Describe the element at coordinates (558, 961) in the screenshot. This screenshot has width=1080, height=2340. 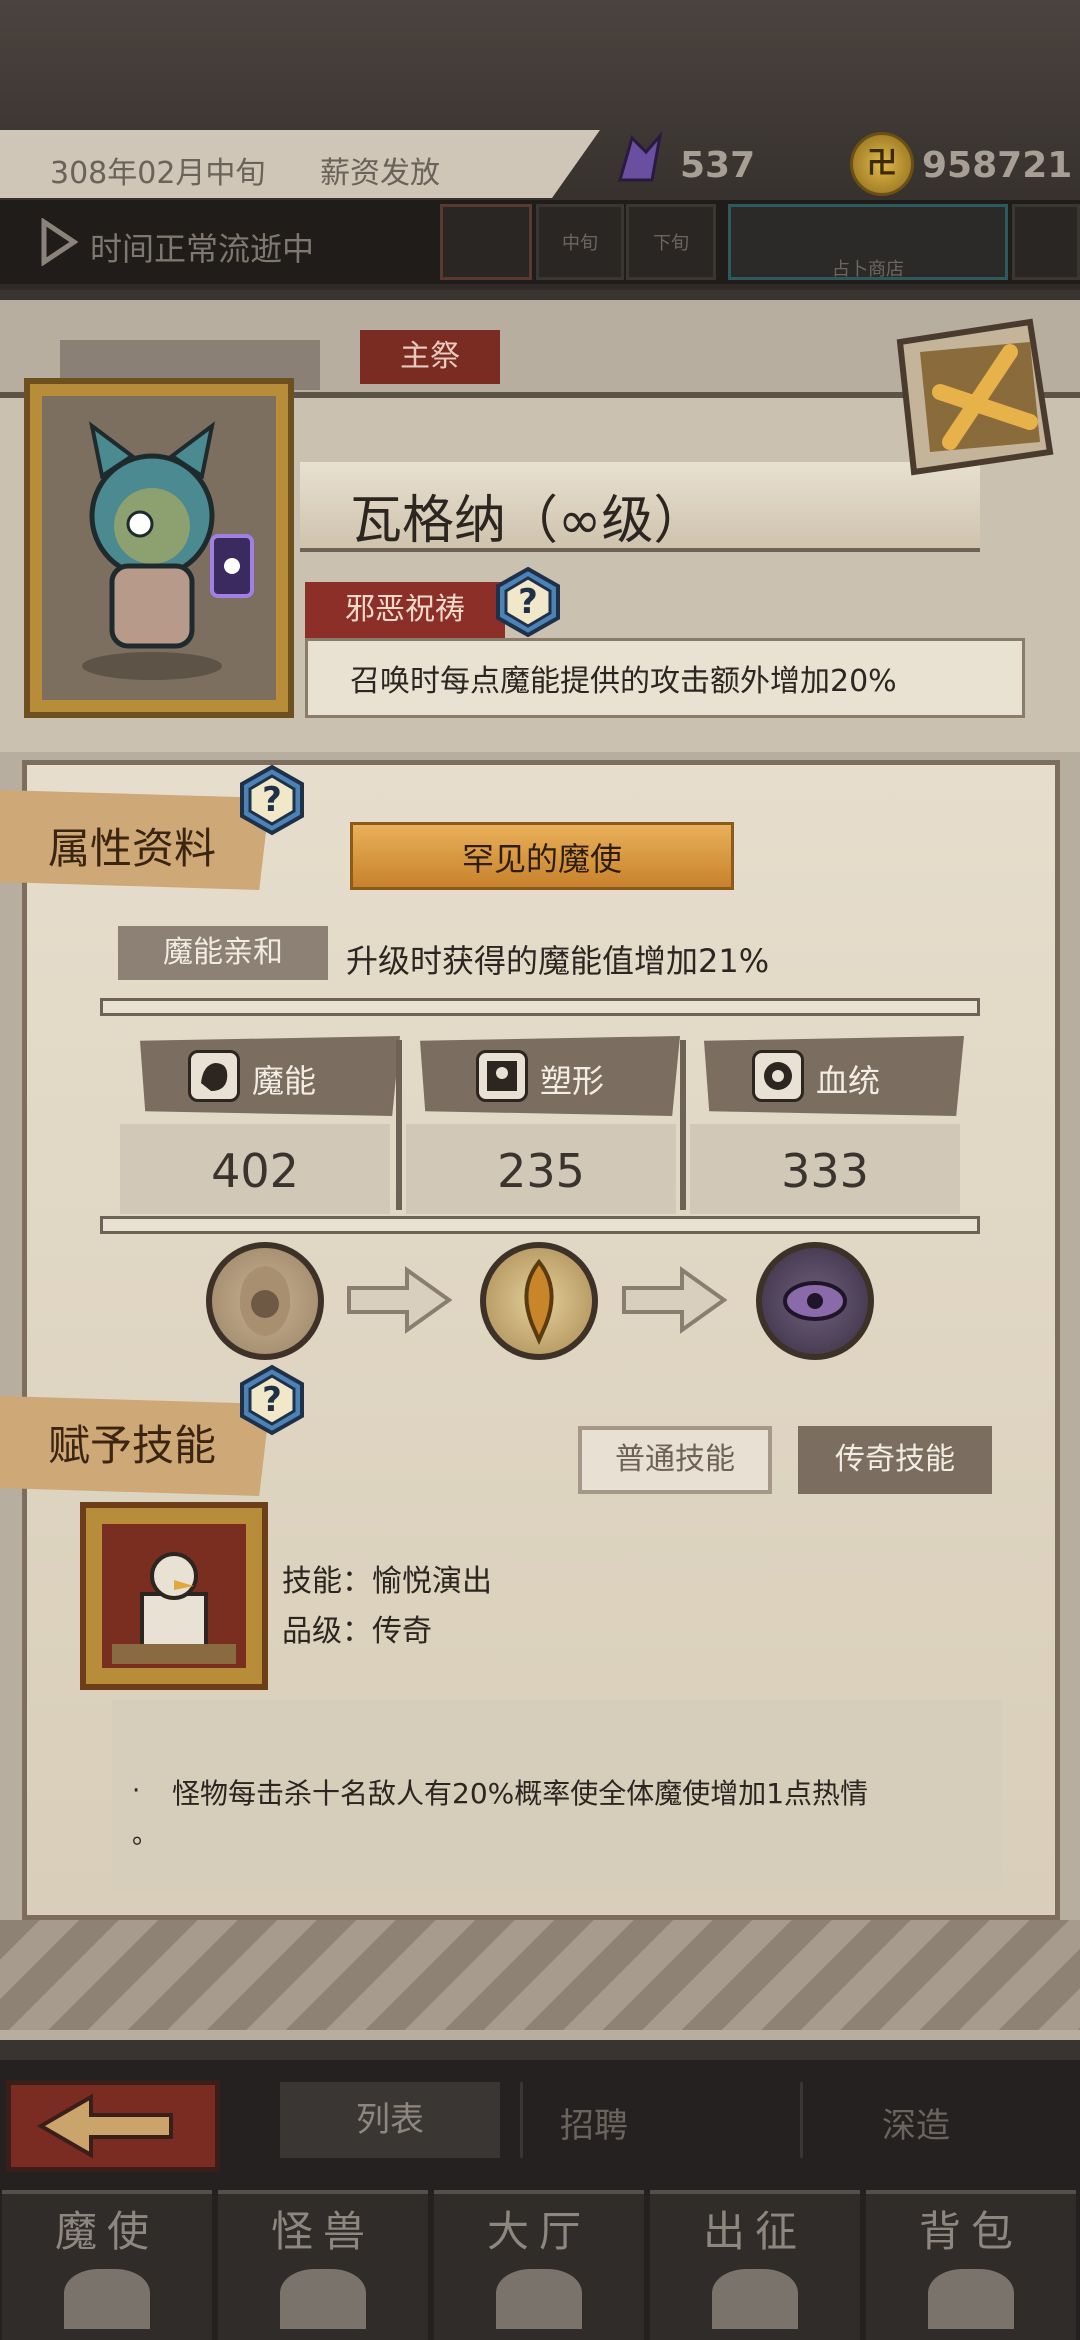
I see `affinity-description: 升级时获得的魔能值增加21%` at that location.